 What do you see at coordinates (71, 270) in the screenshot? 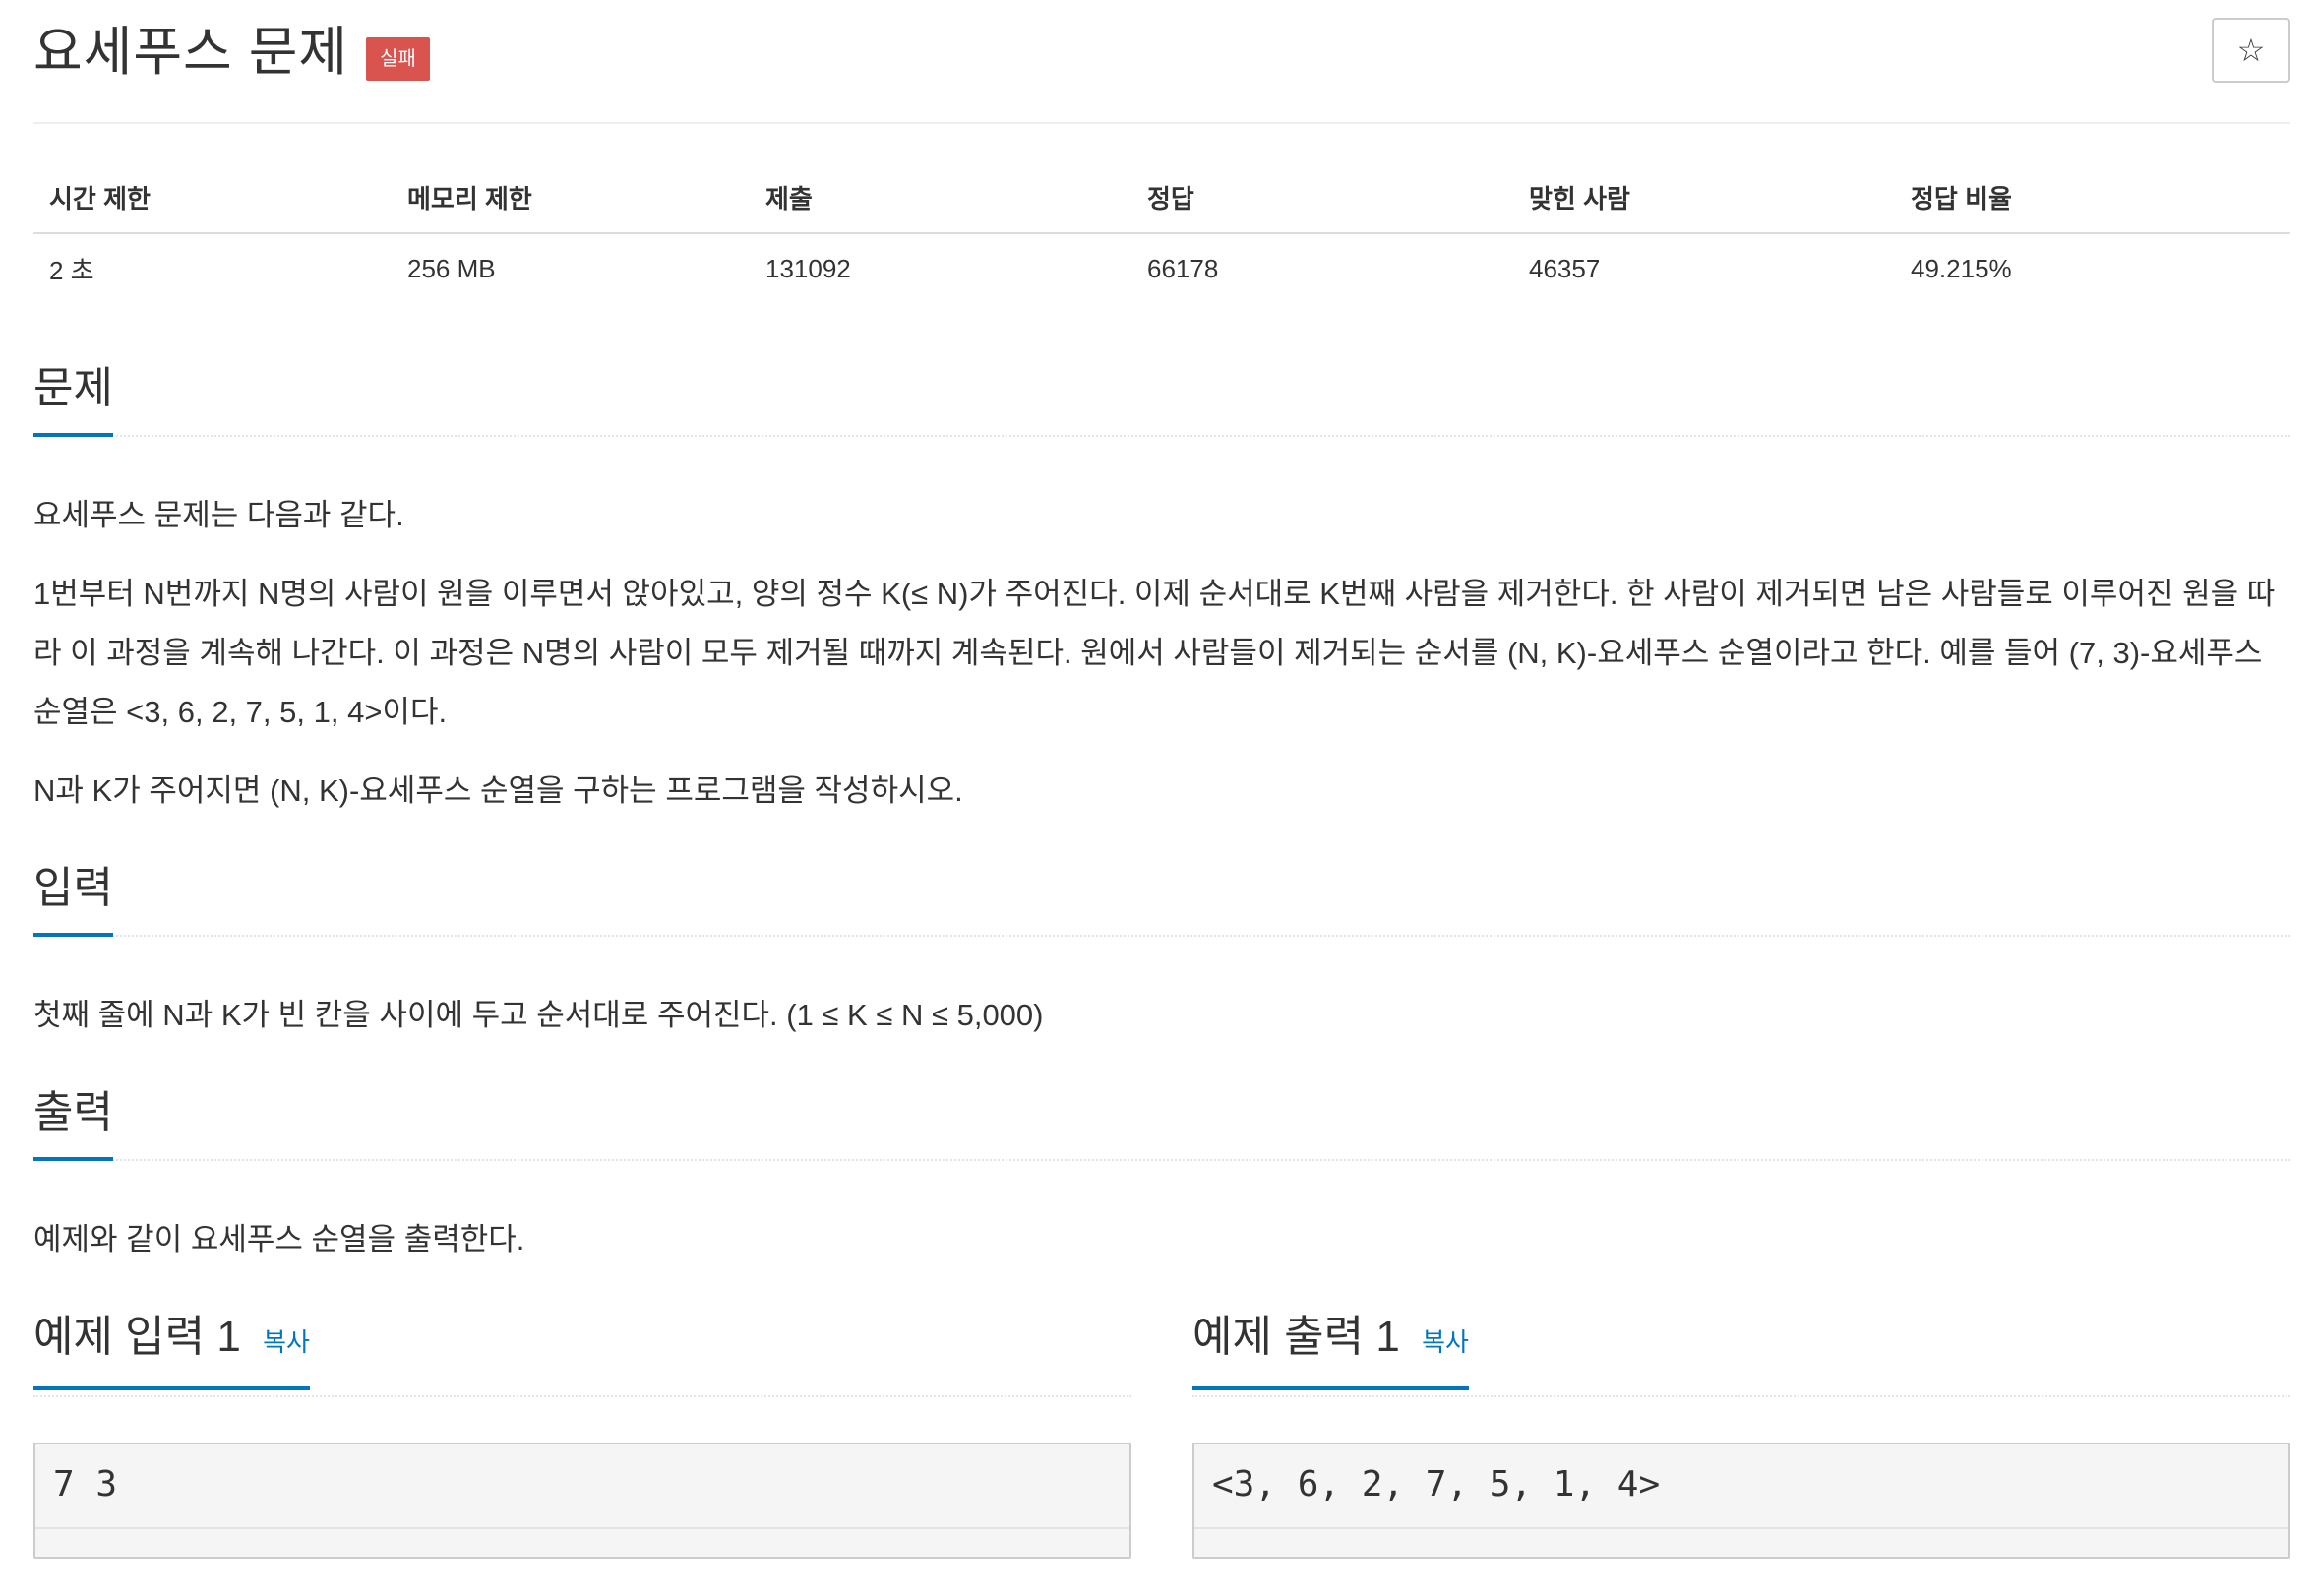
I see `value-time-limit: 2 초` at bounding box center [71, 270].